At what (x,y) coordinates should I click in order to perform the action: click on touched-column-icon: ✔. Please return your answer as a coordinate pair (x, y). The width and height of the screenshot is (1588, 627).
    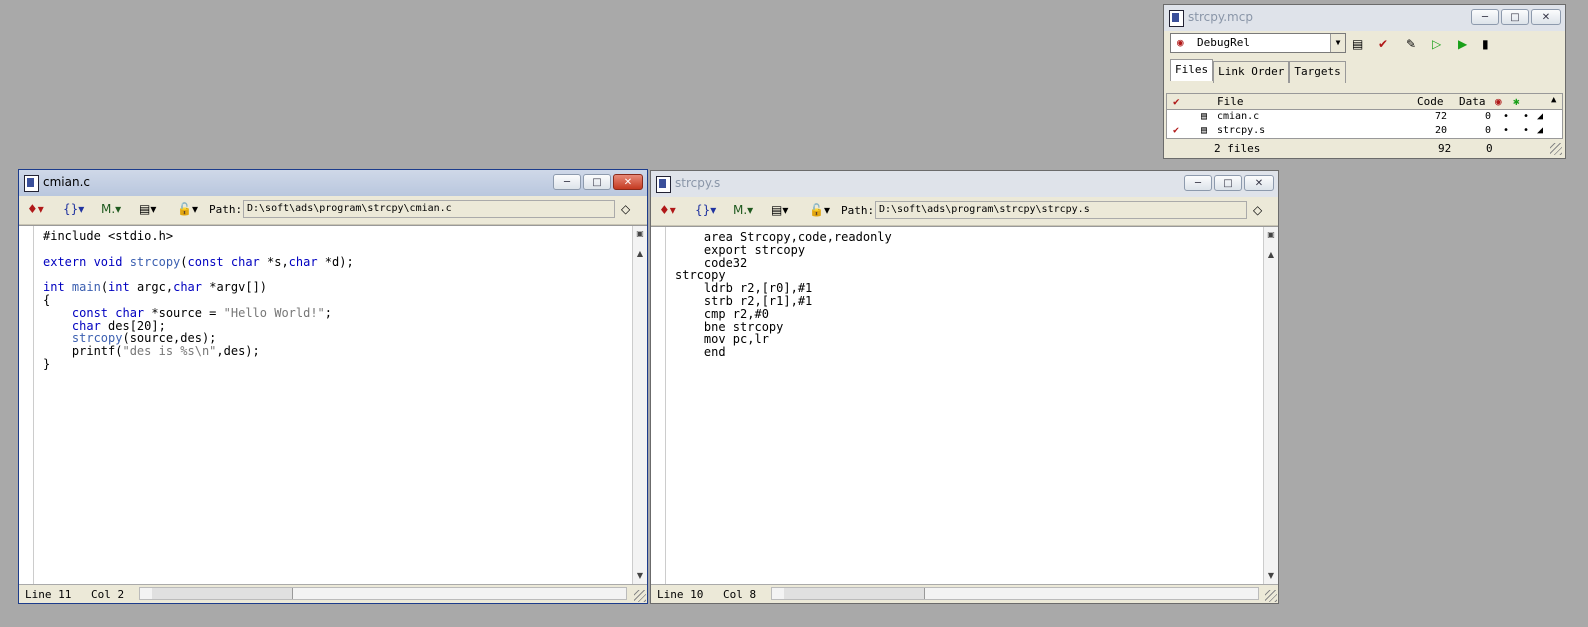
    Looking at the image, I should click on (1176, 101).